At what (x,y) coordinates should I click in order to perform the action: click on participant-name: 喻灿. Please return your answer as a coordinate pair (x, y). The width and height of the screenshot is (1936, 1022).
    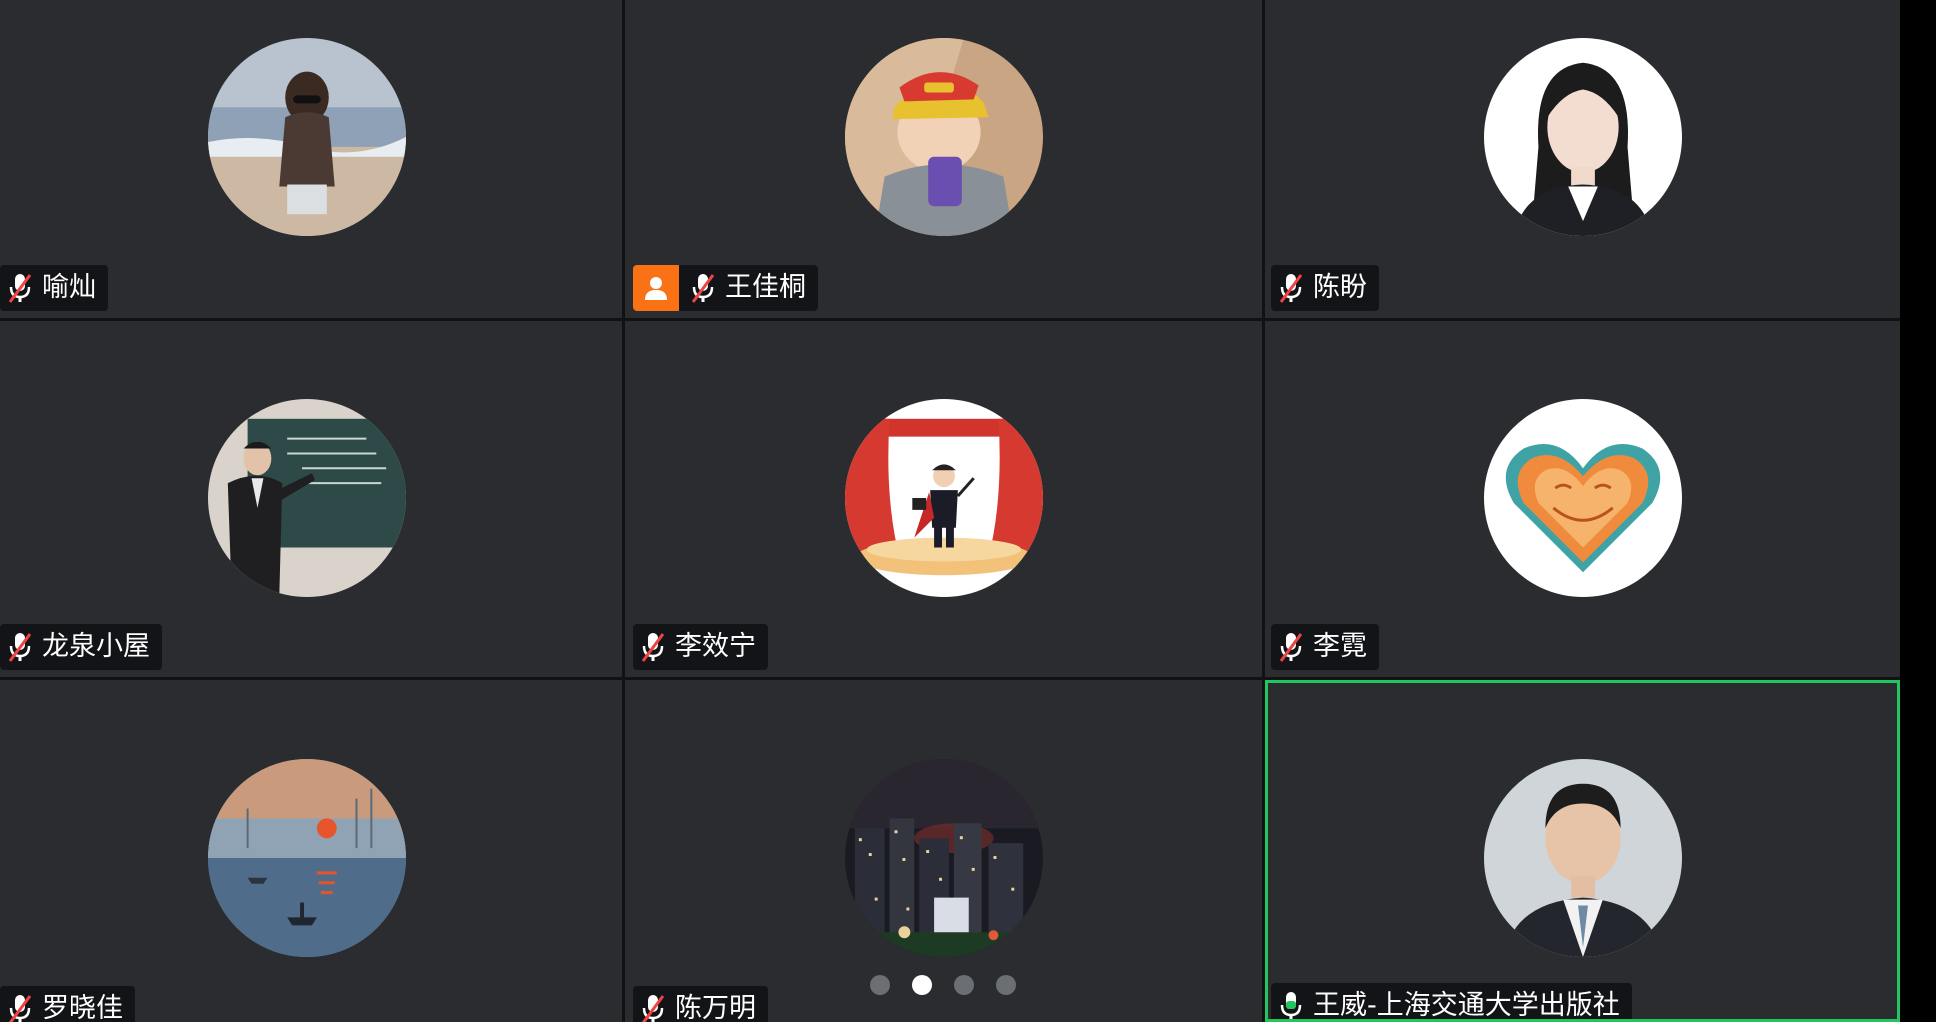
    Looking at the image, I should click on (69, 287).